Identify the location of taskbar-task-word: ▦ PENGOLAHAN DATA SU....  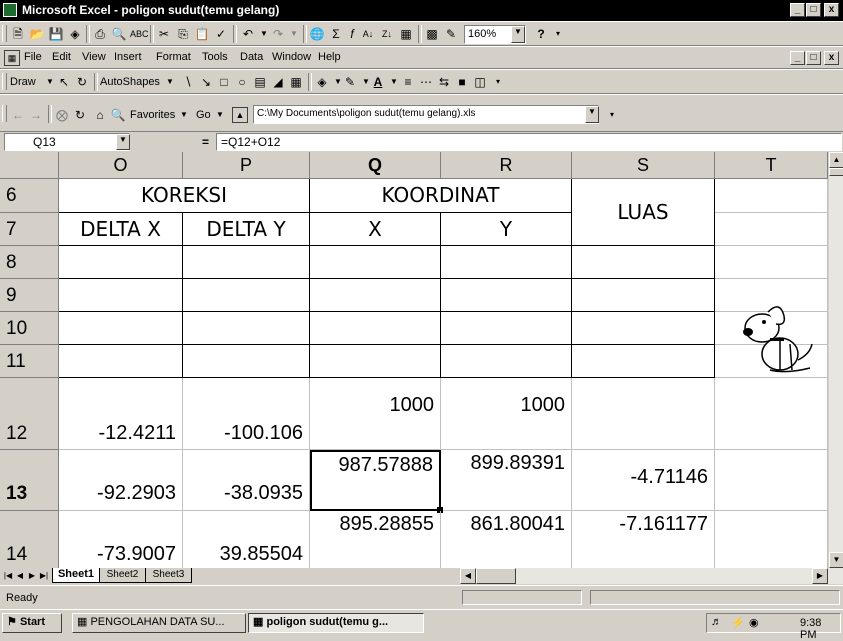
(159, 623).